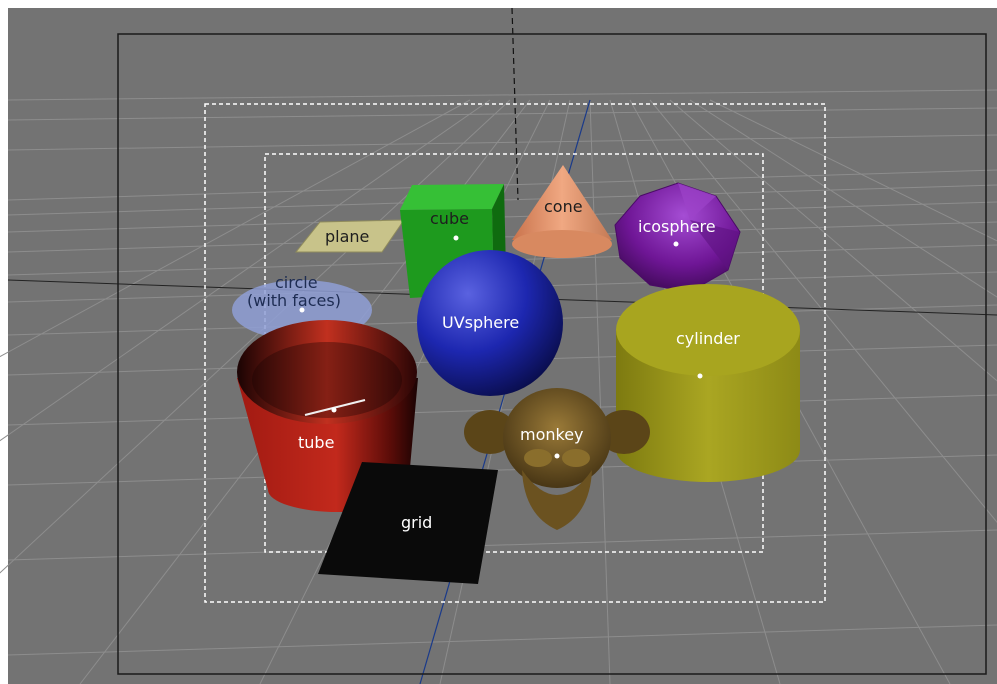 Image resolution: width=997 pixels, height=684 pixels. I want to click on cube-origin, so click(456, 238).